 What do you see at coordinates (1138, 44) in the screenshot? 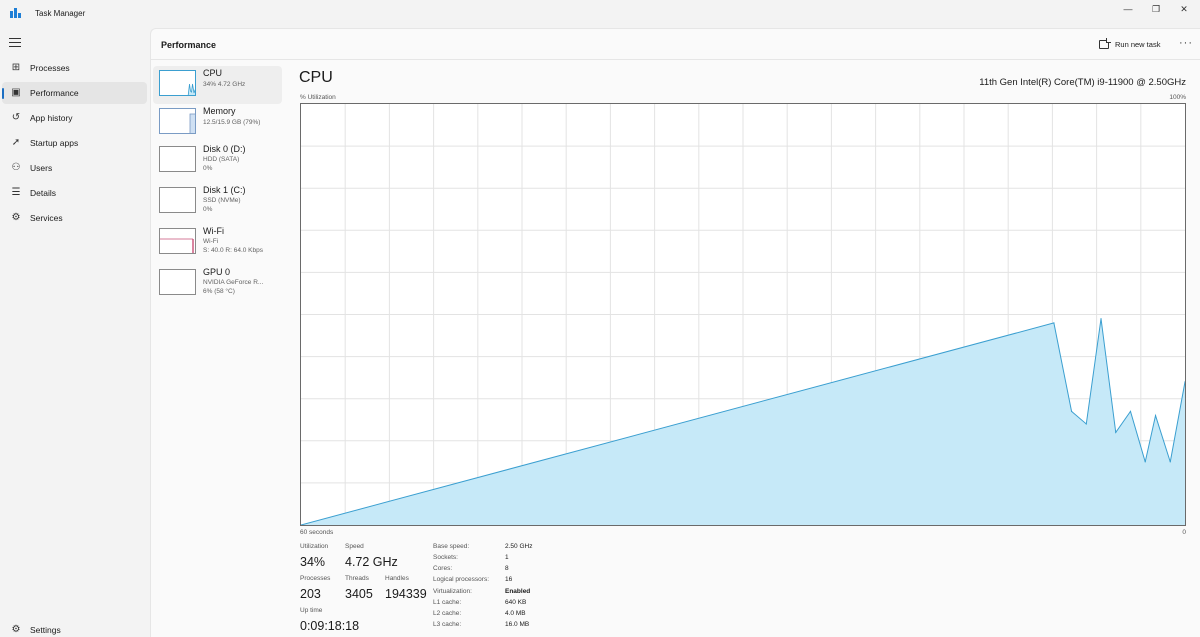
I see `run-new-task-label: Run new task` at bounding box center [1138, 44].